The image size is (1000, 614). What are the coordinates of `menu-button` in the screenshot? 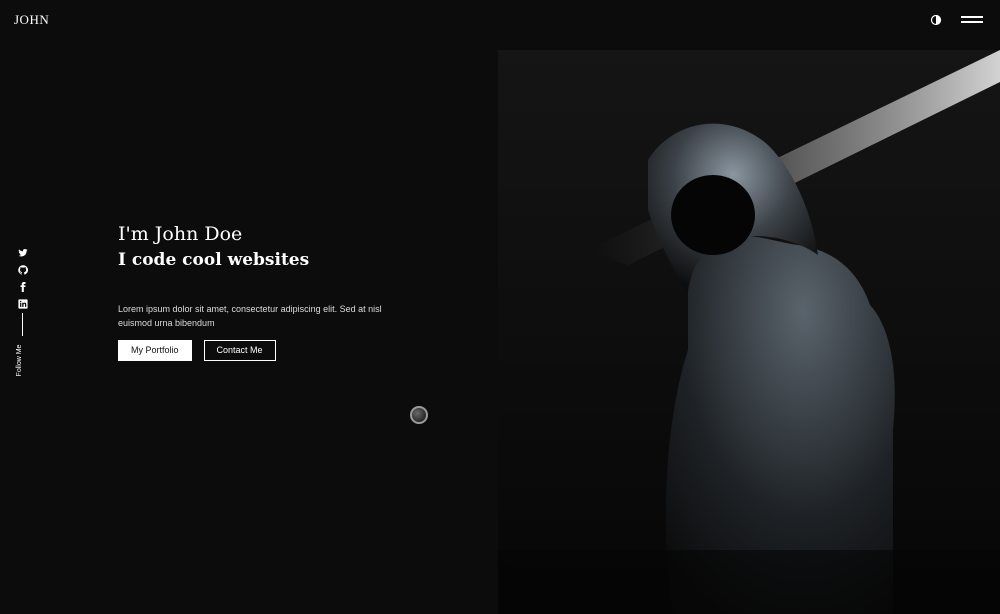 It's located at (972, 19).